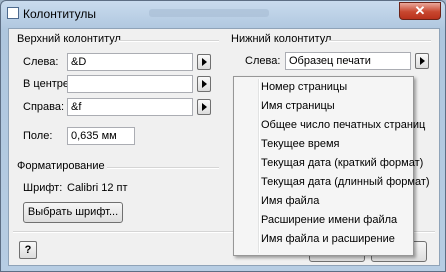  I want to click on title-bar: Колонтитулы ✕, so click(223, 14).